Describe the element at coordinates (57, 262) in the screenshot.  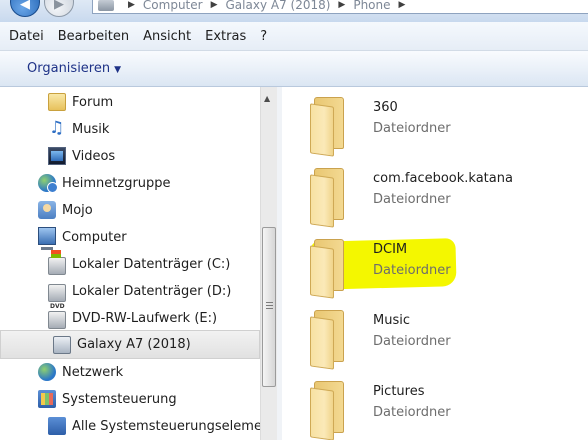
I see `system-drive-icon` at that location.